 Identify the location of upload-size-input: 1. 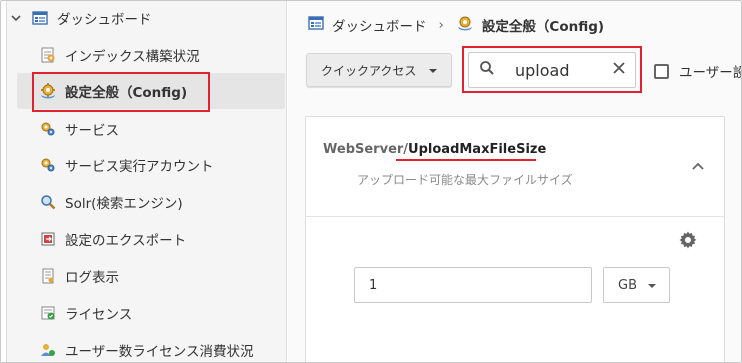
(473, 285).